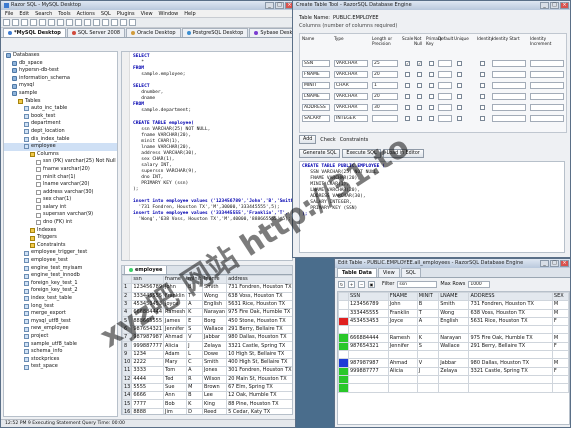 The width and height of the screenshot is (571, 428). What do you see at coordinates (60, 337) in the screenshot?
I see `tree-item: project` at bounding box center [60, 337].